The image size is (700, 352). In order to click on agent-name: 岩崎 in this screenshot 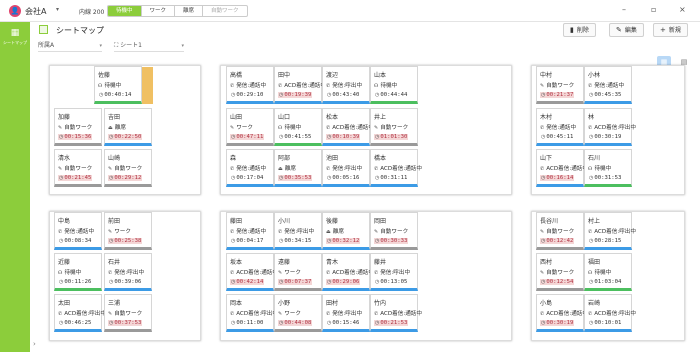, I will do `click(594, 303)`.